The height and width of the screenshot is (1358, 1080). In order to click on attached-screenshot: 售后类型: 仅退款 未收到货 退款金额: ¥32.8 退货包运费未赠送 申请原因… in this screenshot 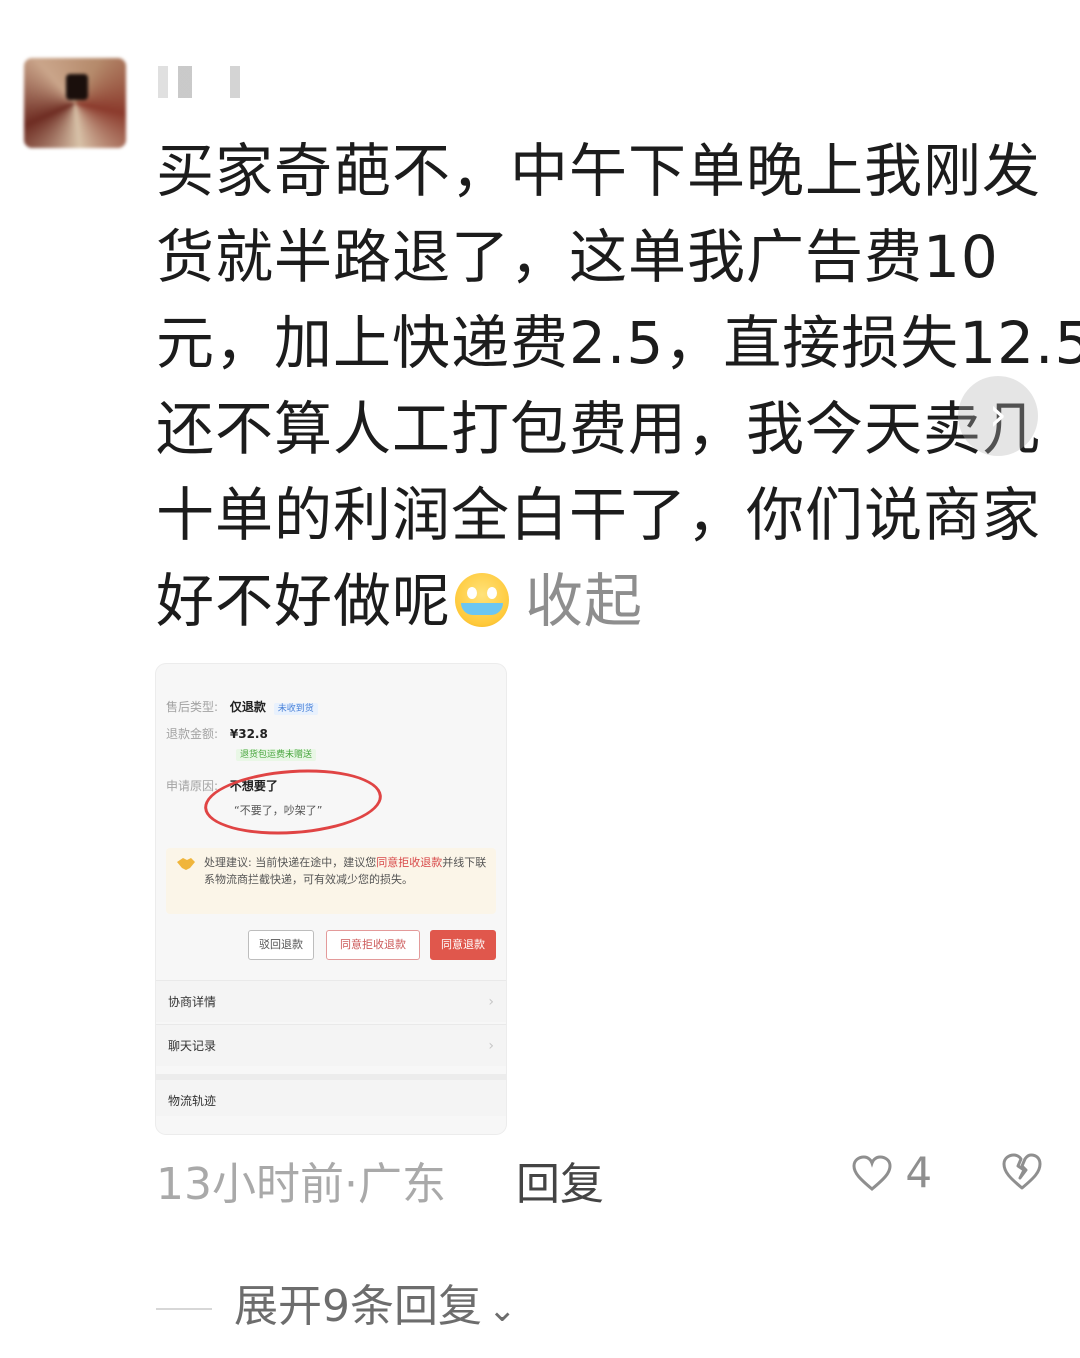, I will do `click(331, 899)`.